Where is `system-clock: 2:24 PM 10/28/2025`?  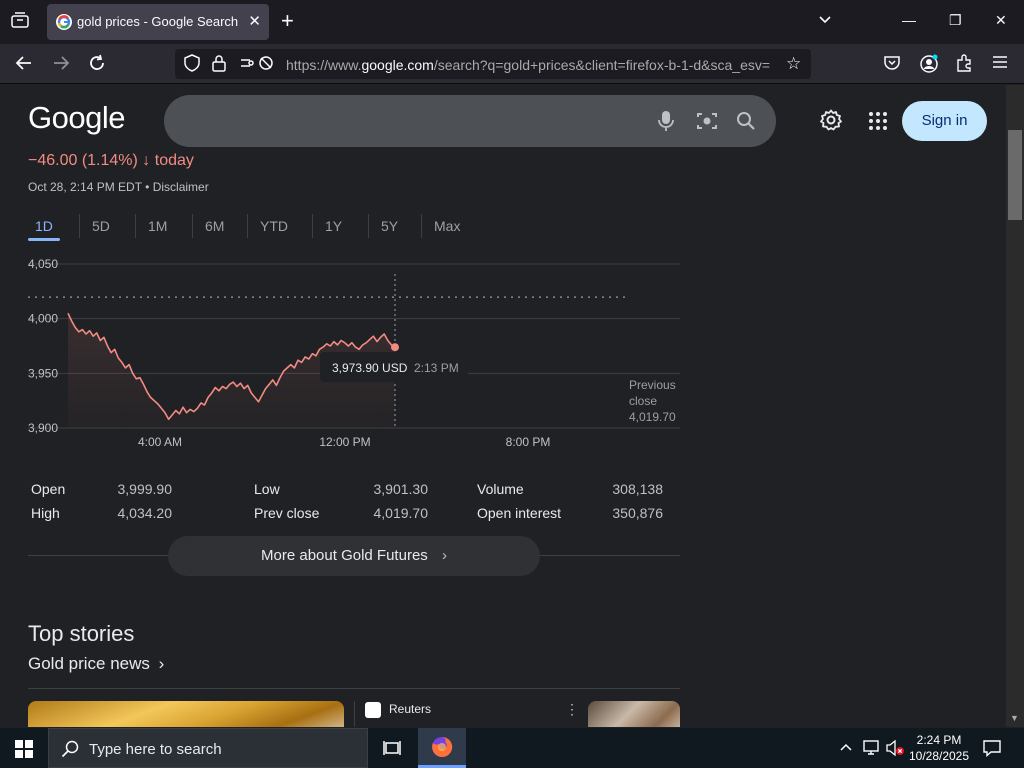 system-clock: 2:24 PM 10/28/2025 is located at coordinates (939, 748).